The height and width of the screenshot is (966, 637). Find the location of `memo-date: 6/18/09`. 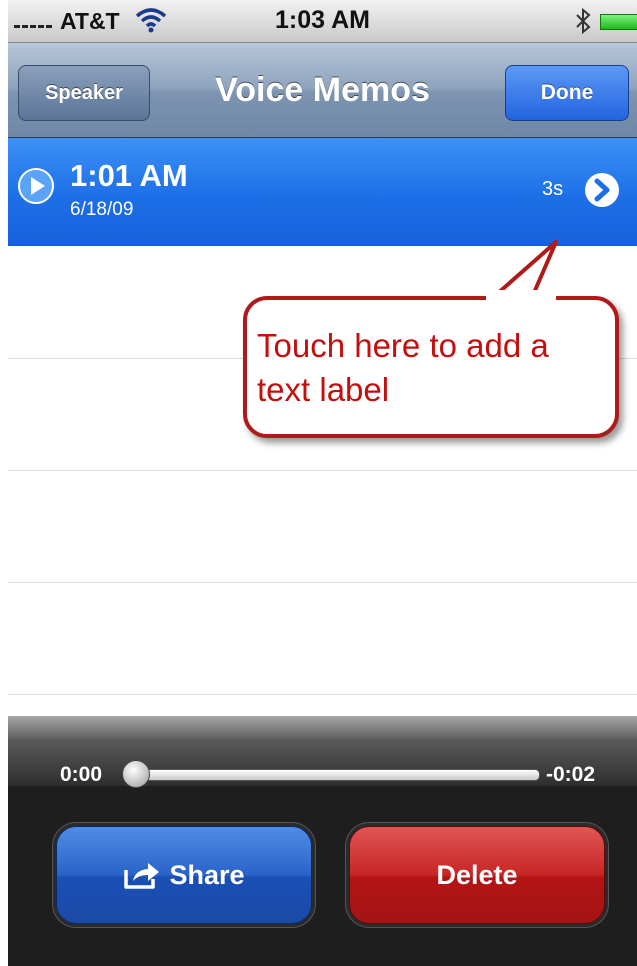

memo-date: 6/18/09 is located at coordinates (102, 209).